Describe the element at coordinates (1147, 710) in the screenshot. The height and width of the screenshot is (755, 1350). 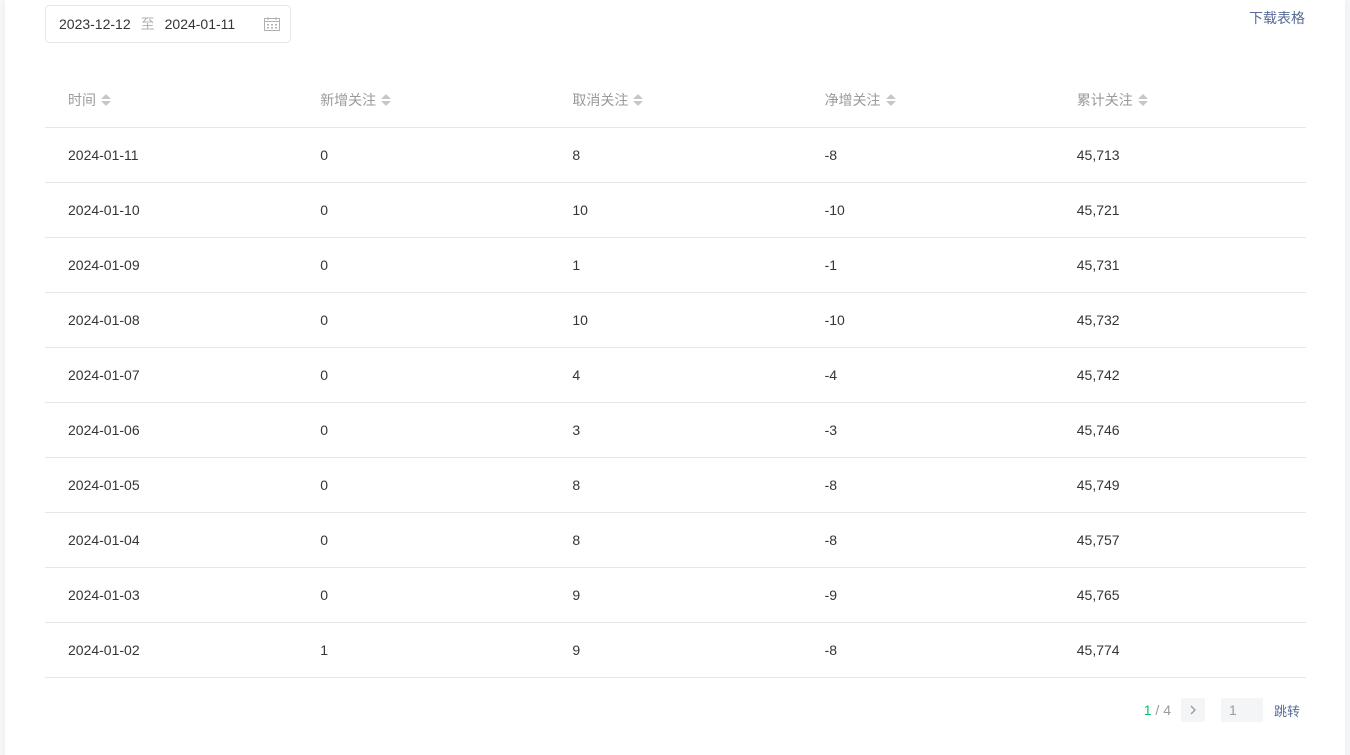
I see `current-page: 1` at that location.